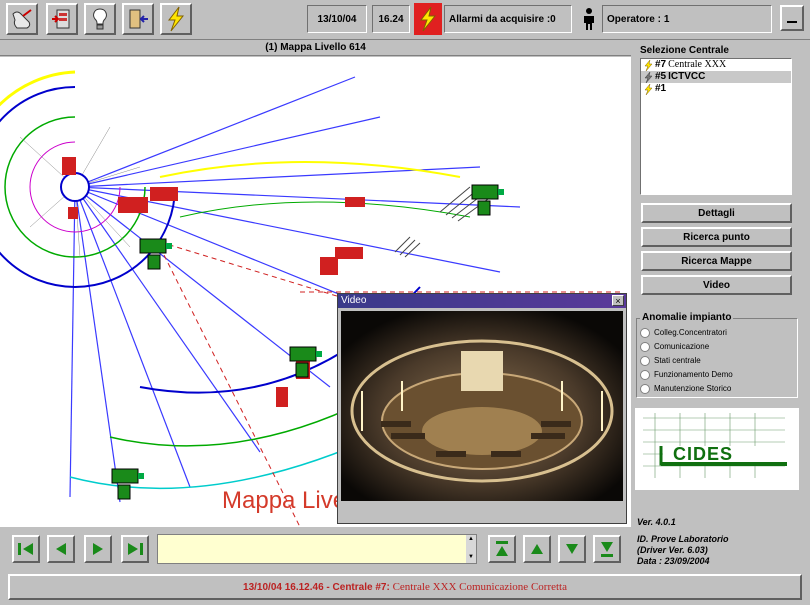 The height and width of the screenshot is (605, 810). I want to click on video-window: Video ×, so click(482, 408).